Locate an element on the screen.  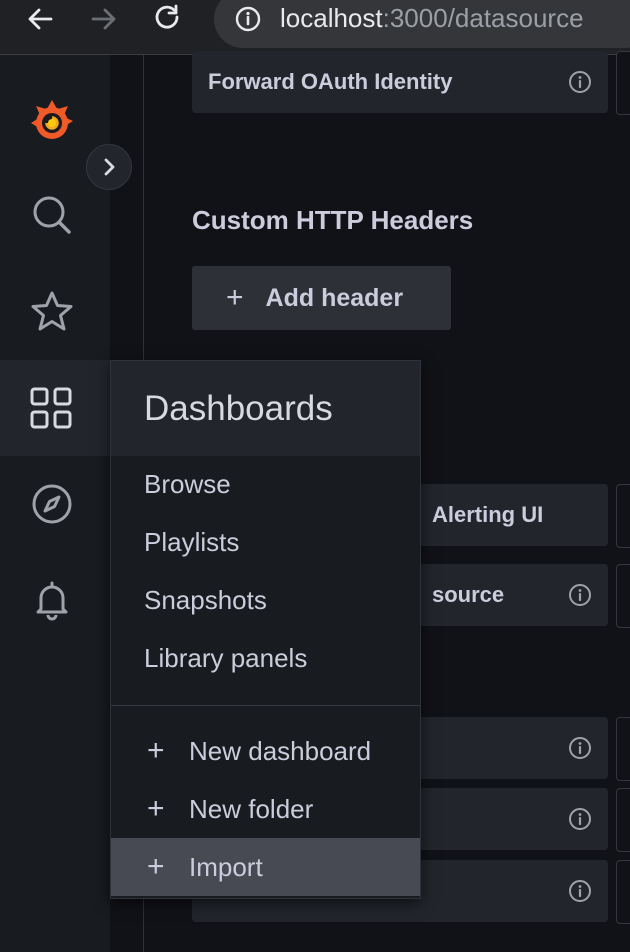
sidebar-item-search is located at coordinates (52, 215).